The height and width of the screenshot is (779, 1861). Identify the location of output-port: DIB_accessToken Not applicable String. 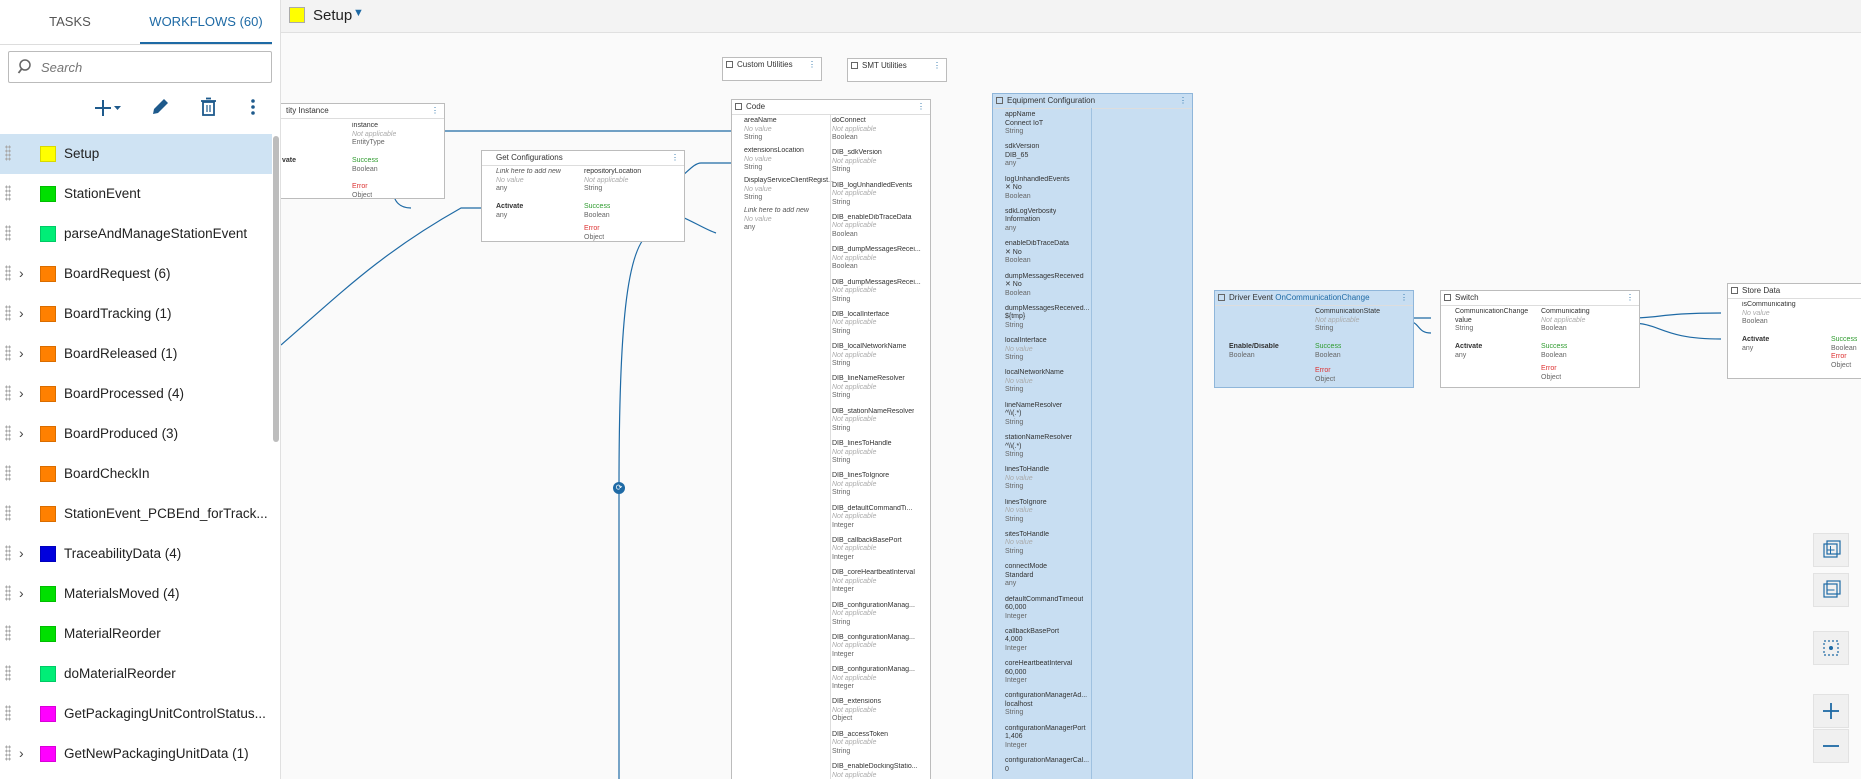
(860, 744).